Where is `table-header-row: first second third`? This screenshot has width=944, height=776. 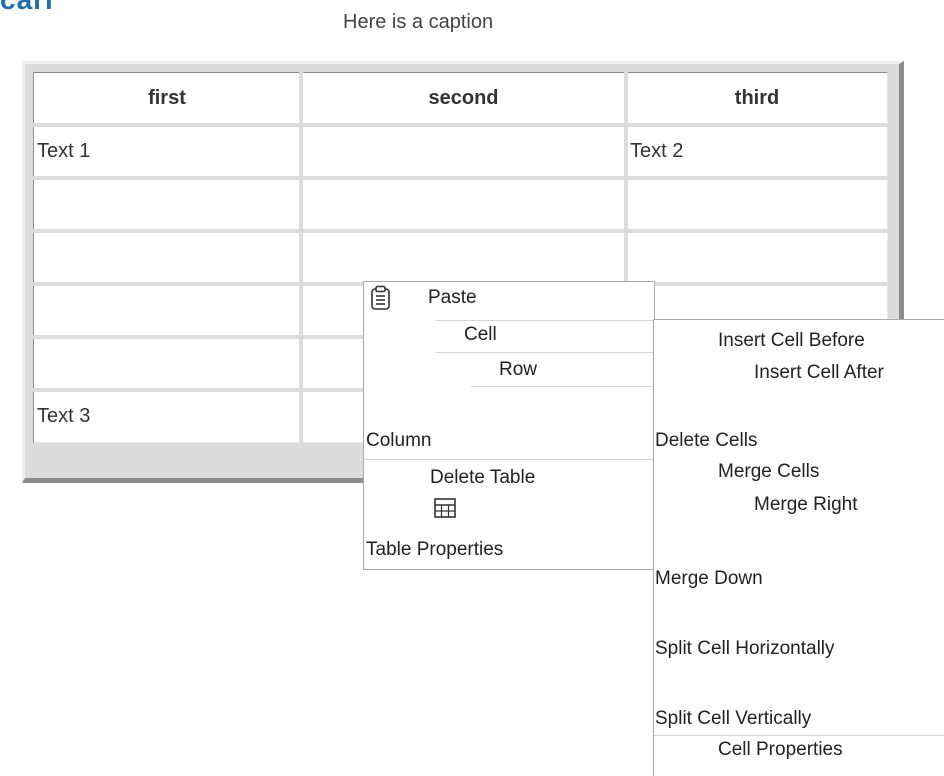
table-header-row: first second third is located at coordinates (460, 98).